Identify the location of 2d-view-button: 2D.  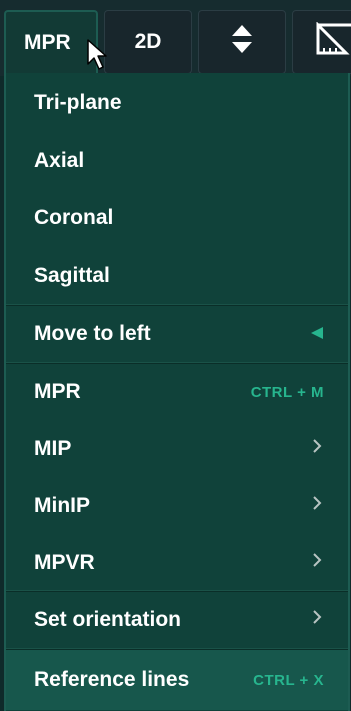
(148, 42).